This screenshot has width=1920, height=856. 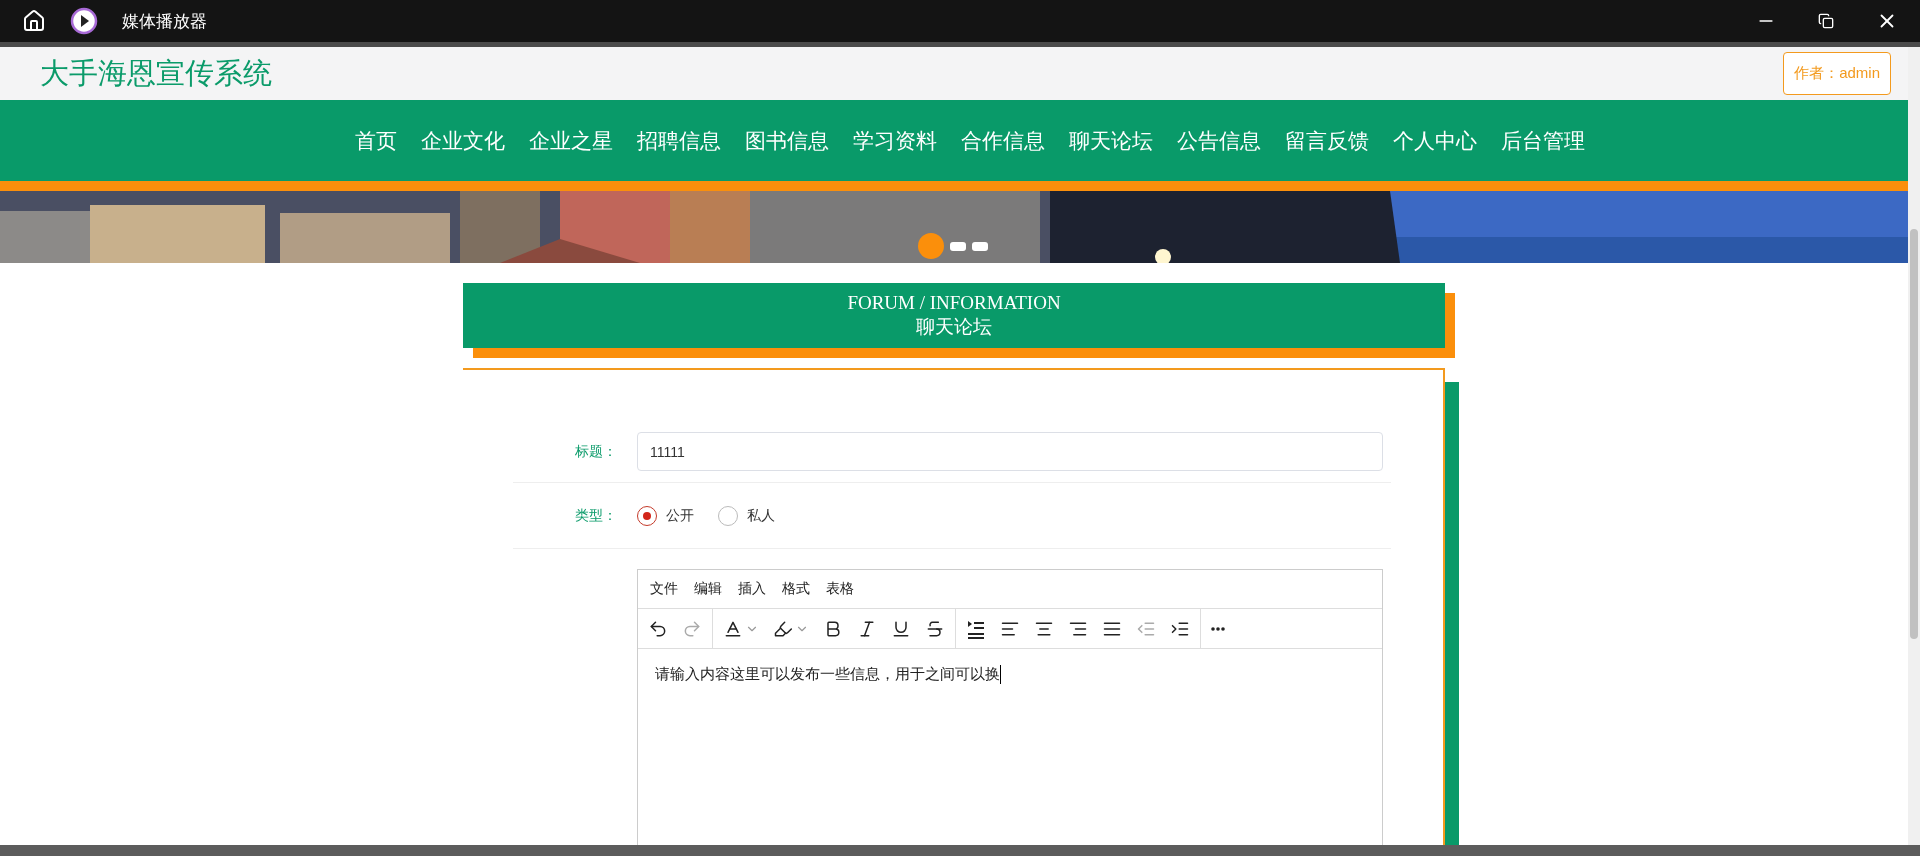 What do you see at coordinates (954, 302) in the screenshot?
I see `section-title-english: FORUM / INFORMATION` at bounding box center [954, 302].